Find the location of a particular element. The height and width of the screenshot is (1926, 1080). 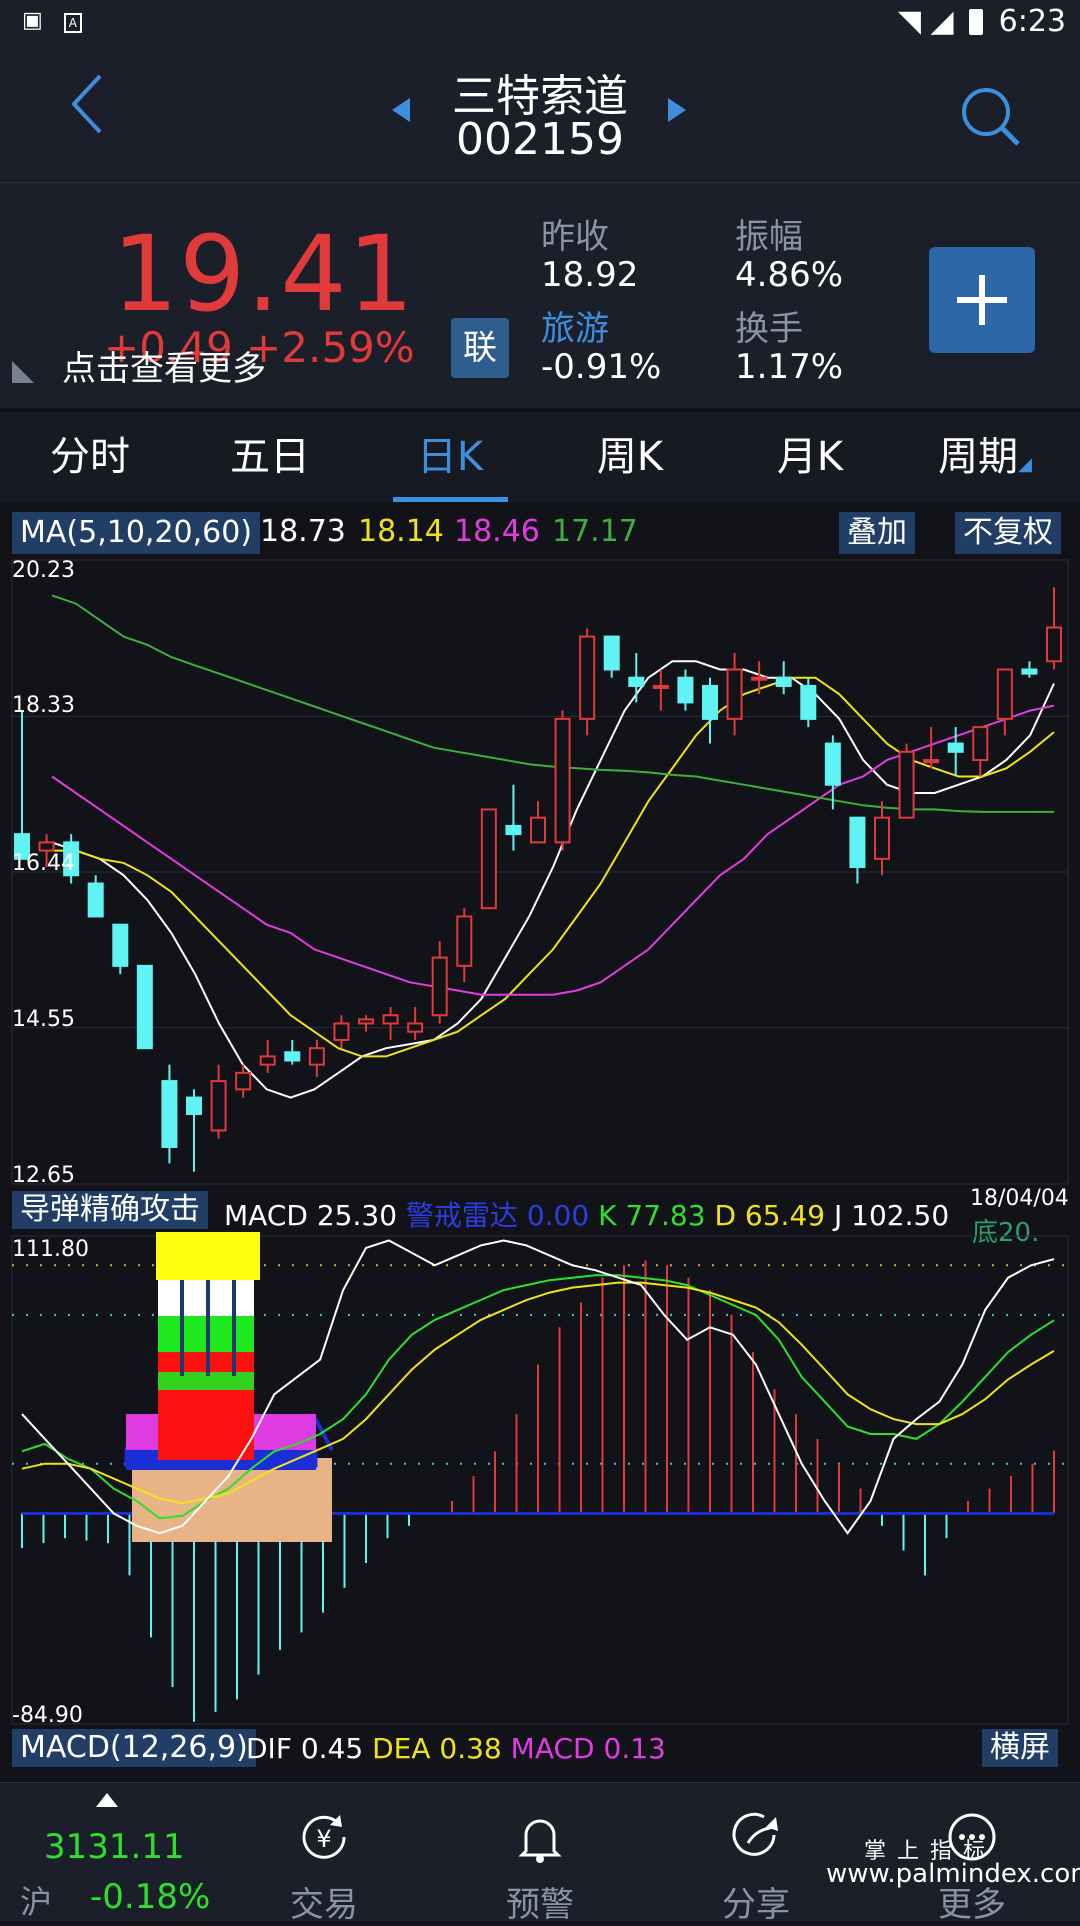

share-icon is located at coordinates (755, 1834).